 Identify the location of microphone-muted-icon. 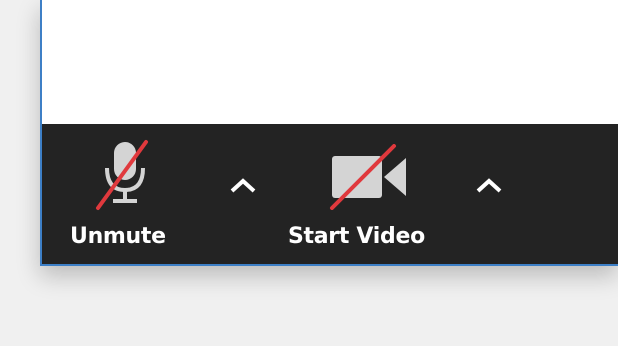
(126, 175).